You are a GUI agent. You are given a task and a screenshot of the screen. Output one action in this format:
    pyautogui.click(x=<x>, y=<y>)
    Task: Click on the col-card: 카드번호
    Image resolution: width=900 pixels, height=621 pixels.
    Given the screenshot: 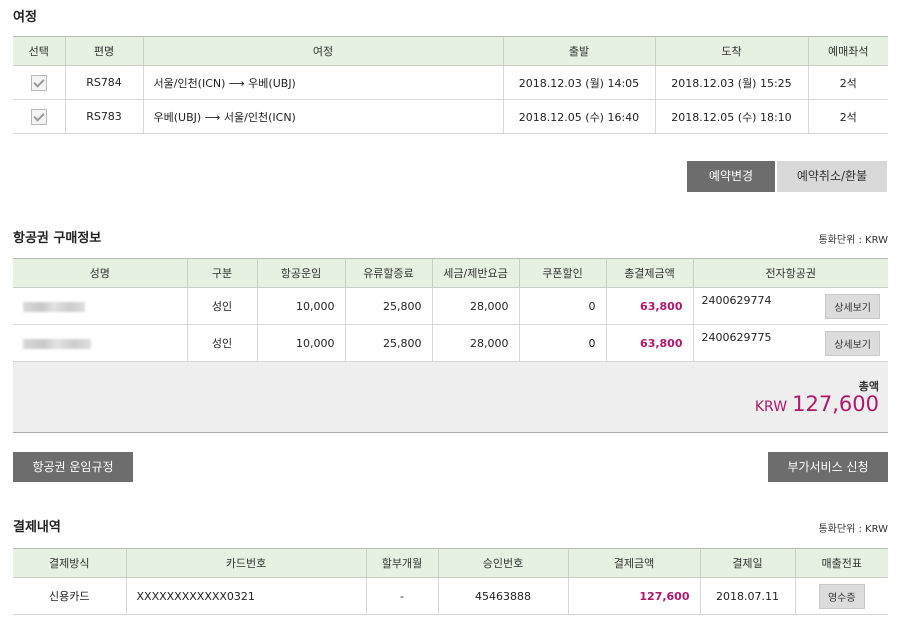 What is the action you would take?
    pyautogui.click(x=245, y=563)
    